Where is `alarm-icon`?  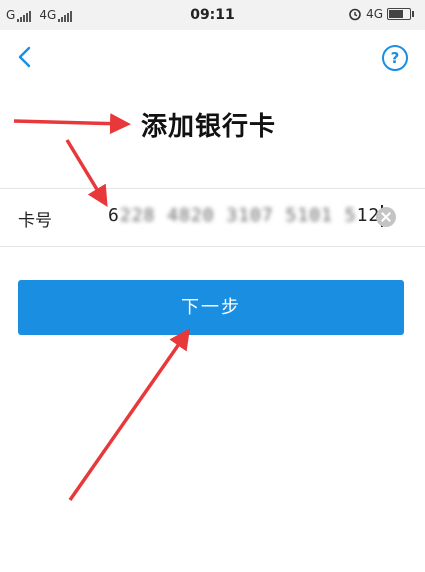
alarm-icon is located at coordinates (355, 14).